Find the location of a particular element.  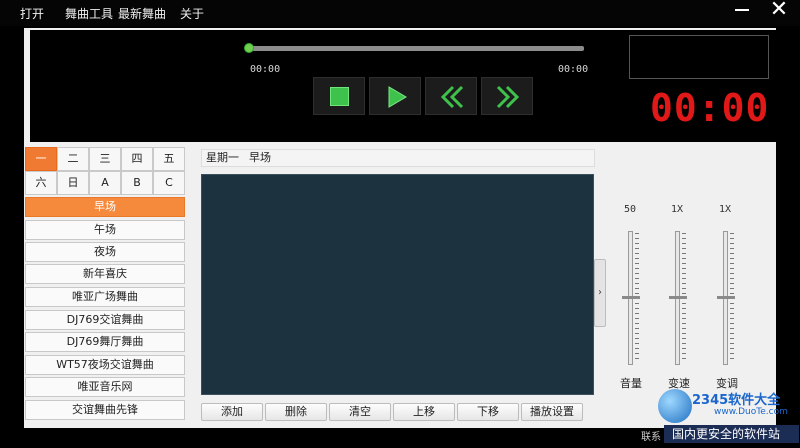

day-tab-6: 六 is located at coordinates (41, 183).